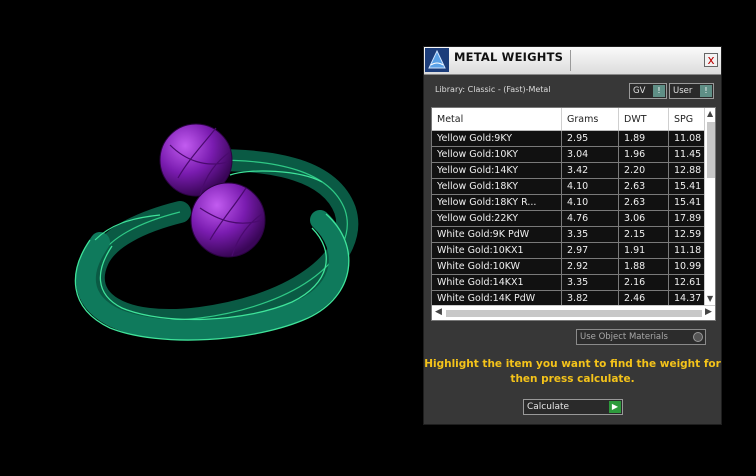  I want to click on scroll-down-icon: ▼, so click(710, 298).